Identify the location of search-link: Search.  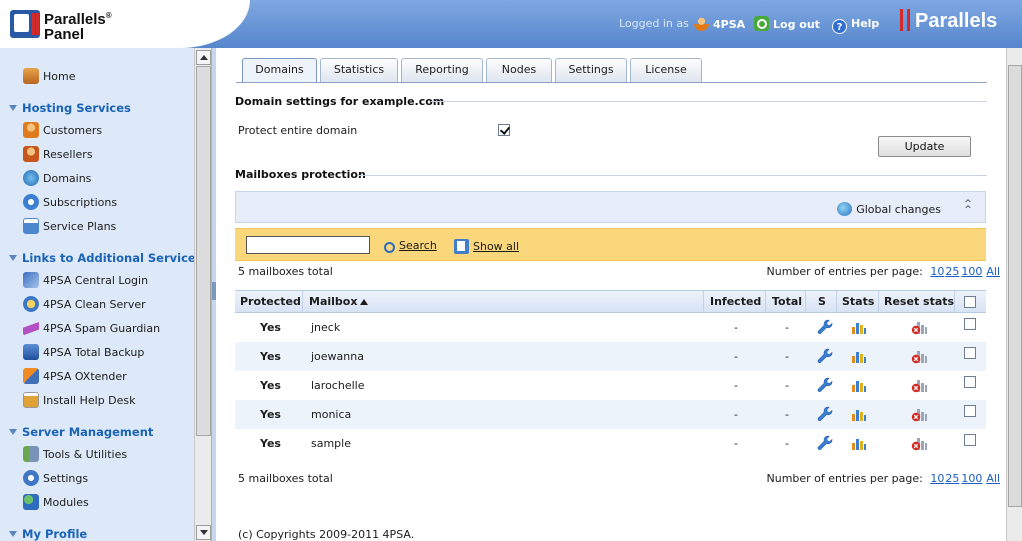
(410, 246).